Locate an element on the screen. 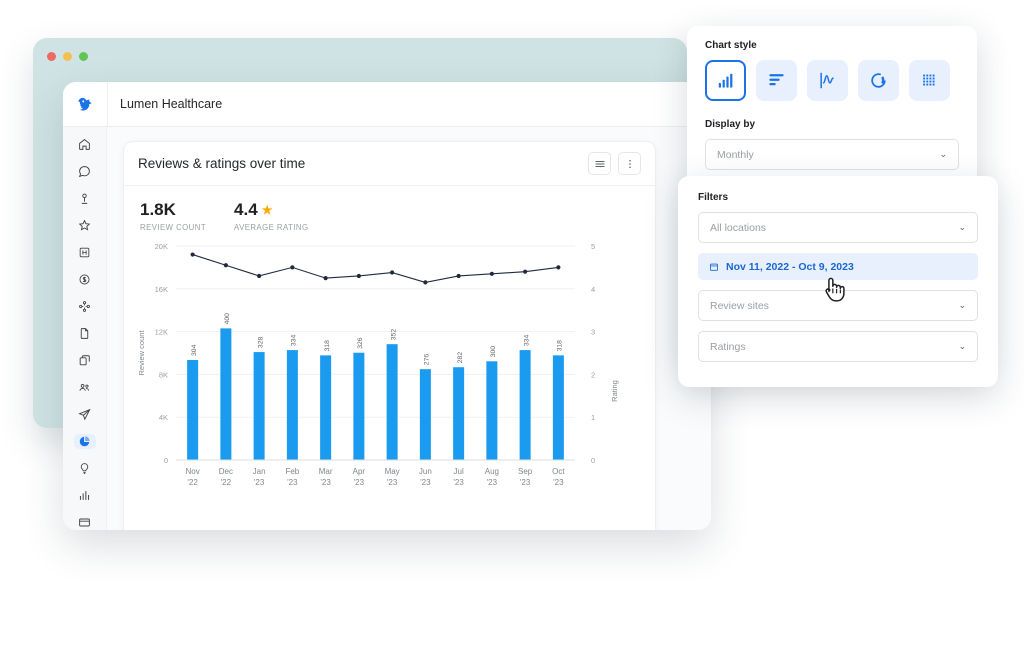  svg-text: Feb is located at coordinates (292, 471).